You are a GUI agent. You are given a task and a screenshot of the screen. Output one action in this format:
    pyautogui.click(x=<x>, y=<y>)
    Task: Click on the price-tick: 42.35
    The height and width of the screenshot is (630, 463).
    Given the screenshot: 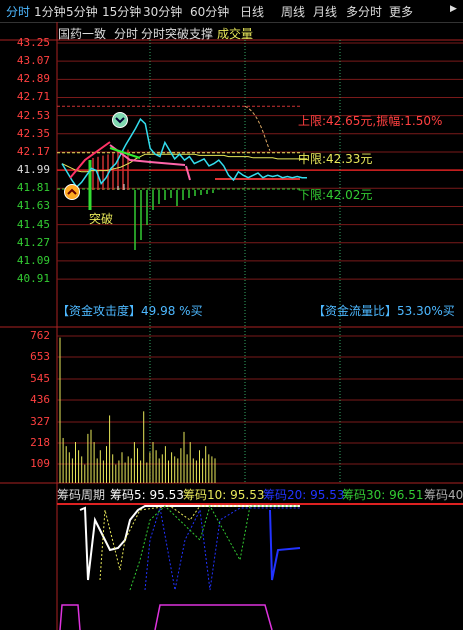 What is the action you would take?
    pyautogui.click(x=33, y=133)
    